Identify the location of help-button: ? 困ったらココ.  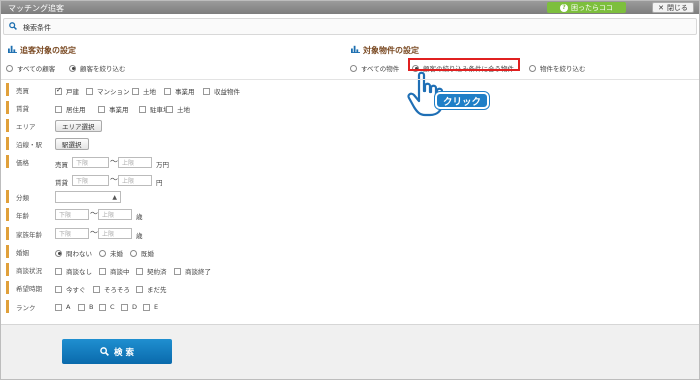
(586, 7).